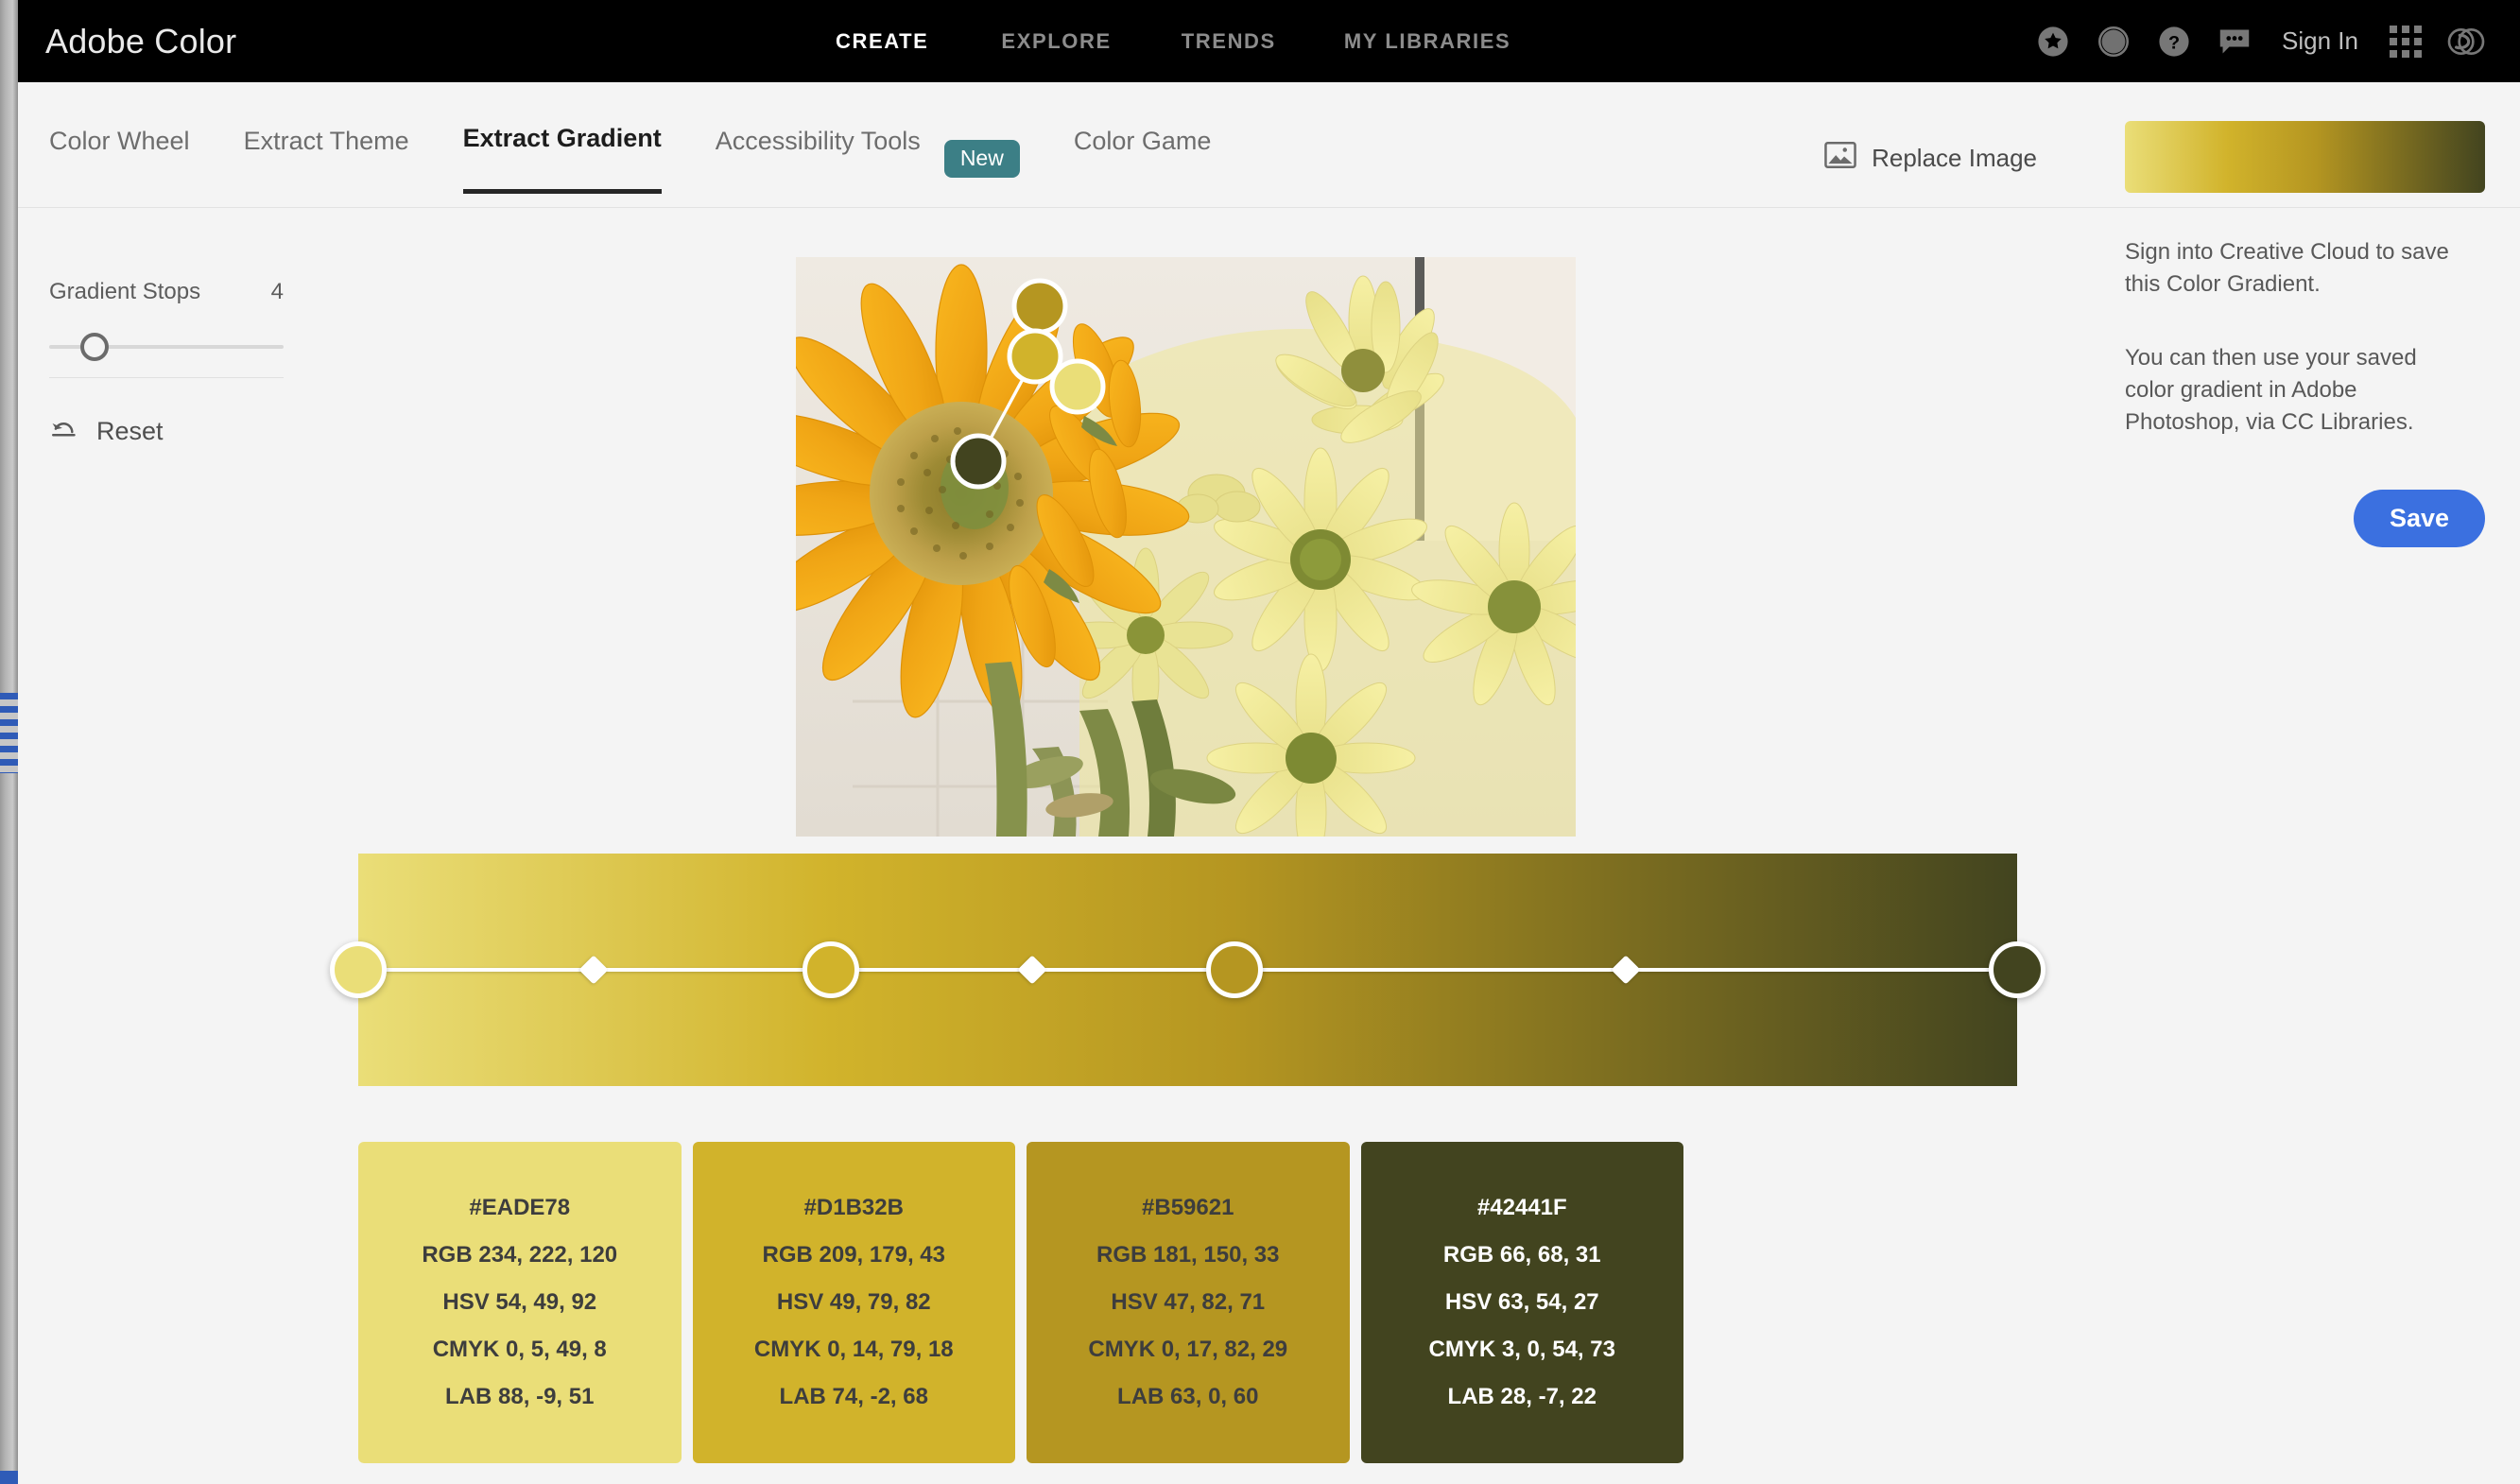 The image size is (2520, 1484). I want to click on gradient-controls-panel: Gradient Stops 4 Reset, so click(167, 363).